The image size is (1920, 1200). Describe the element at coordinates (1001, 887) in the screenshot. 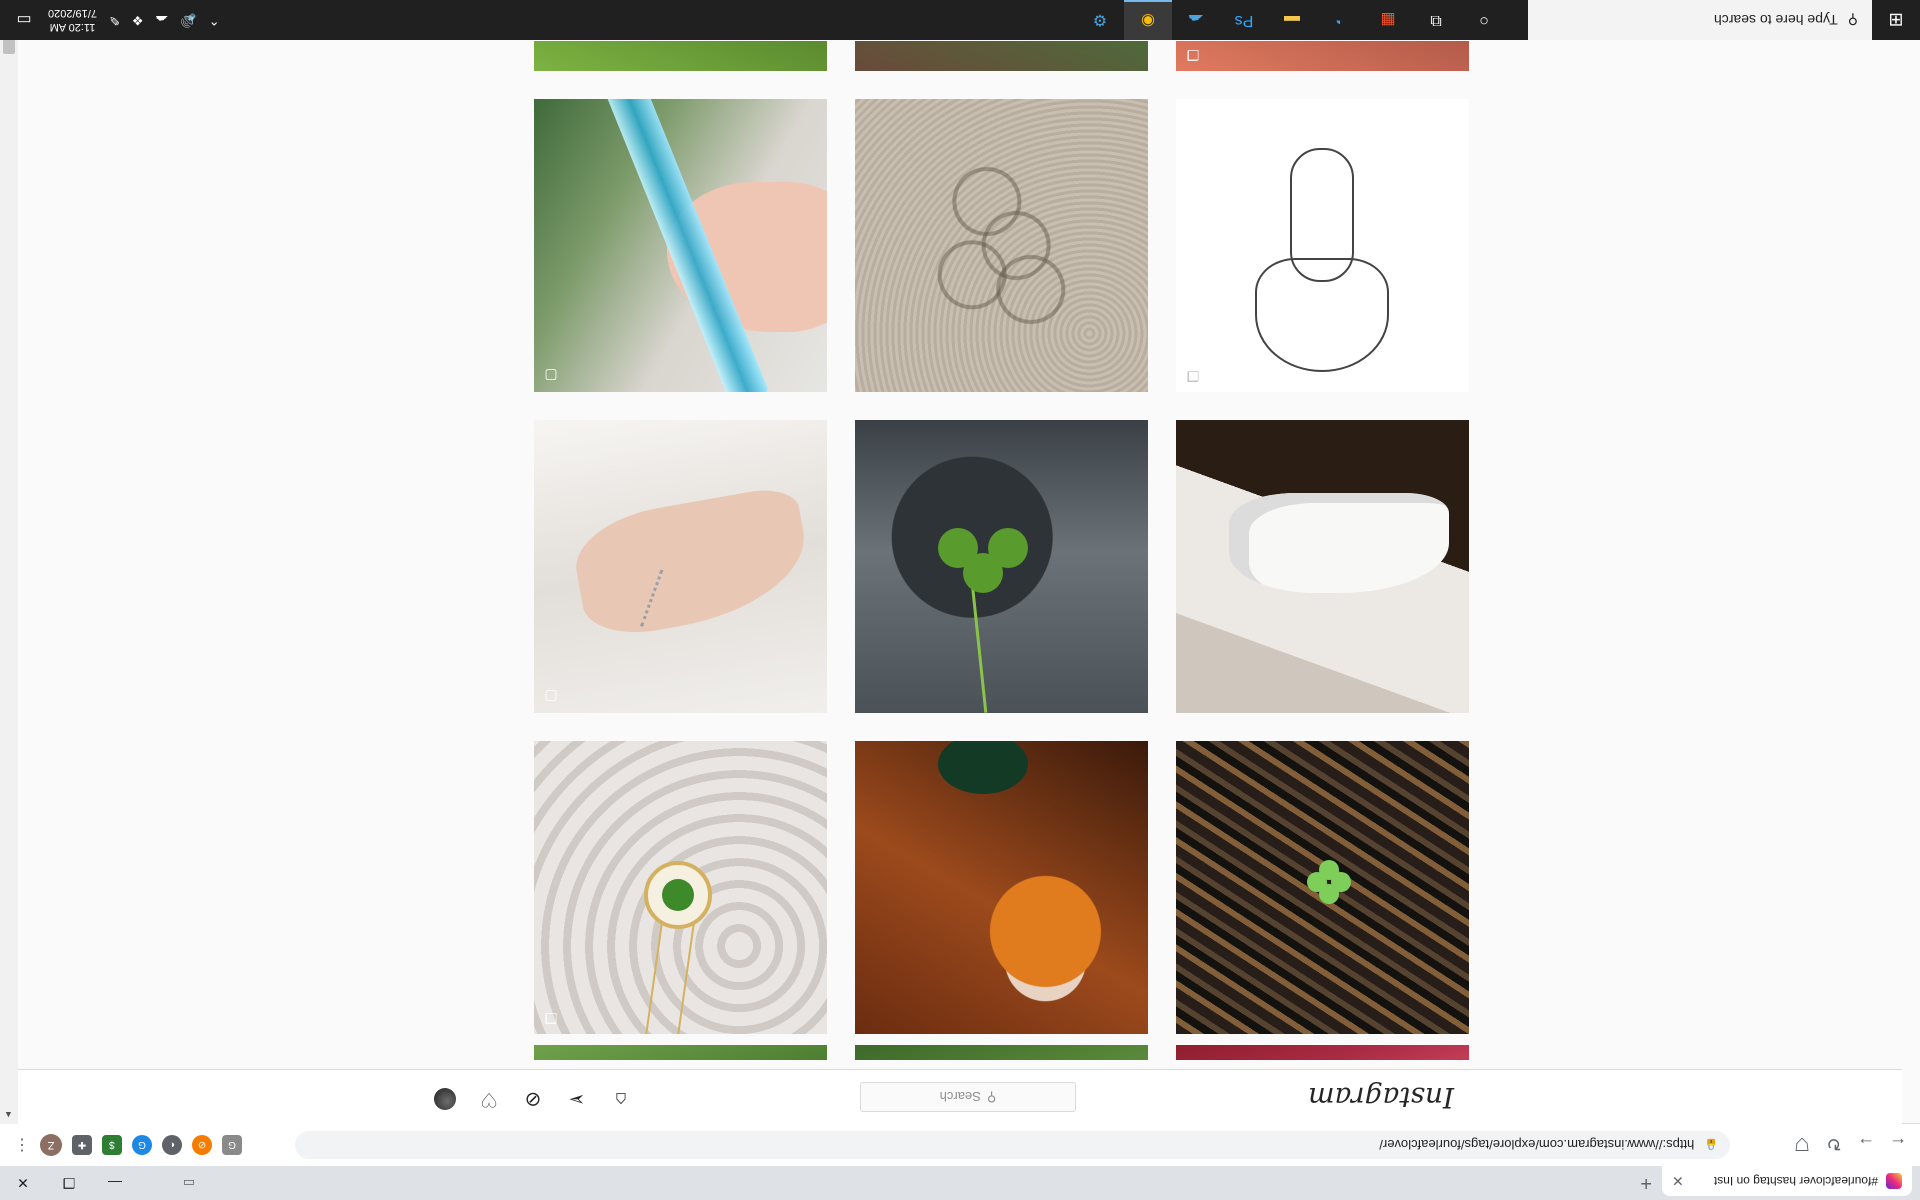

I see `post-tile-violin-drink` at that location.